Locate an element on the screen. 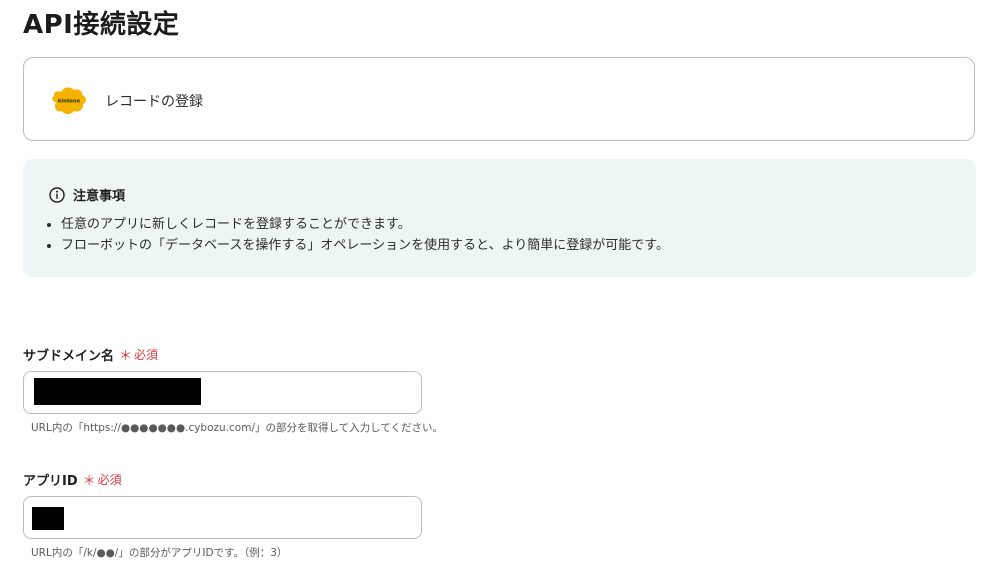 The height and width of the screenshot is (575, 994). app-action-card: kintone レコードの登録 is located at coordinates (499, 99).